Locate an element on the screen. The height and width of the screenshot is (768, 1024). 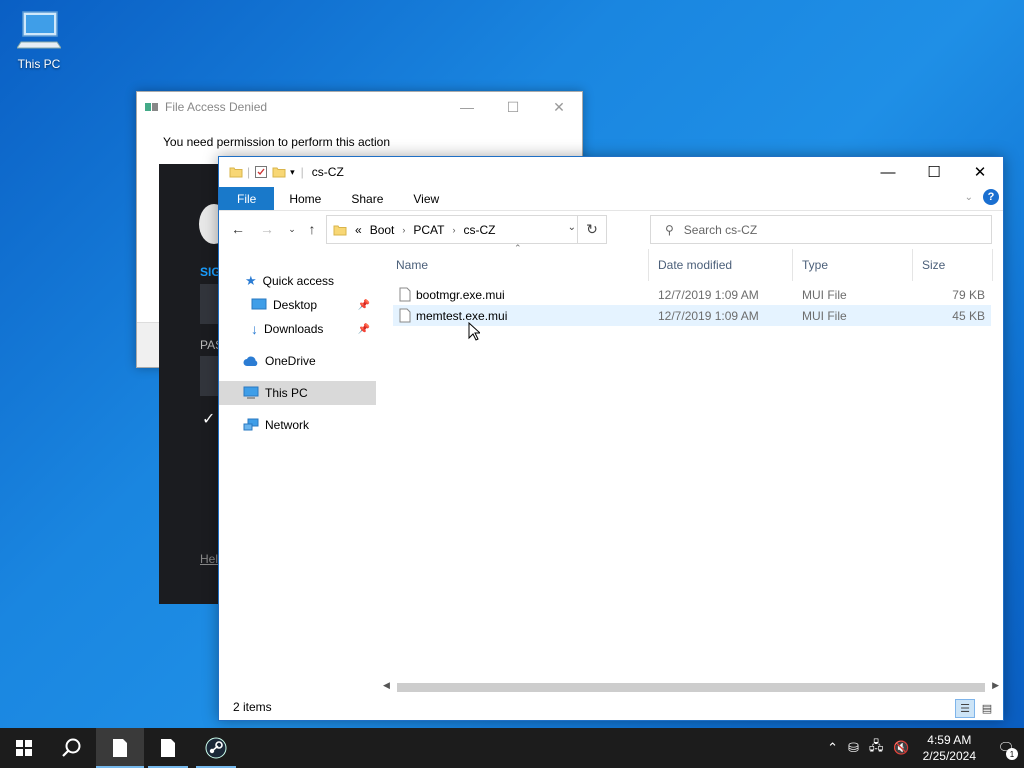
network-icon: 🖧 is located at coordinates (876, 748).